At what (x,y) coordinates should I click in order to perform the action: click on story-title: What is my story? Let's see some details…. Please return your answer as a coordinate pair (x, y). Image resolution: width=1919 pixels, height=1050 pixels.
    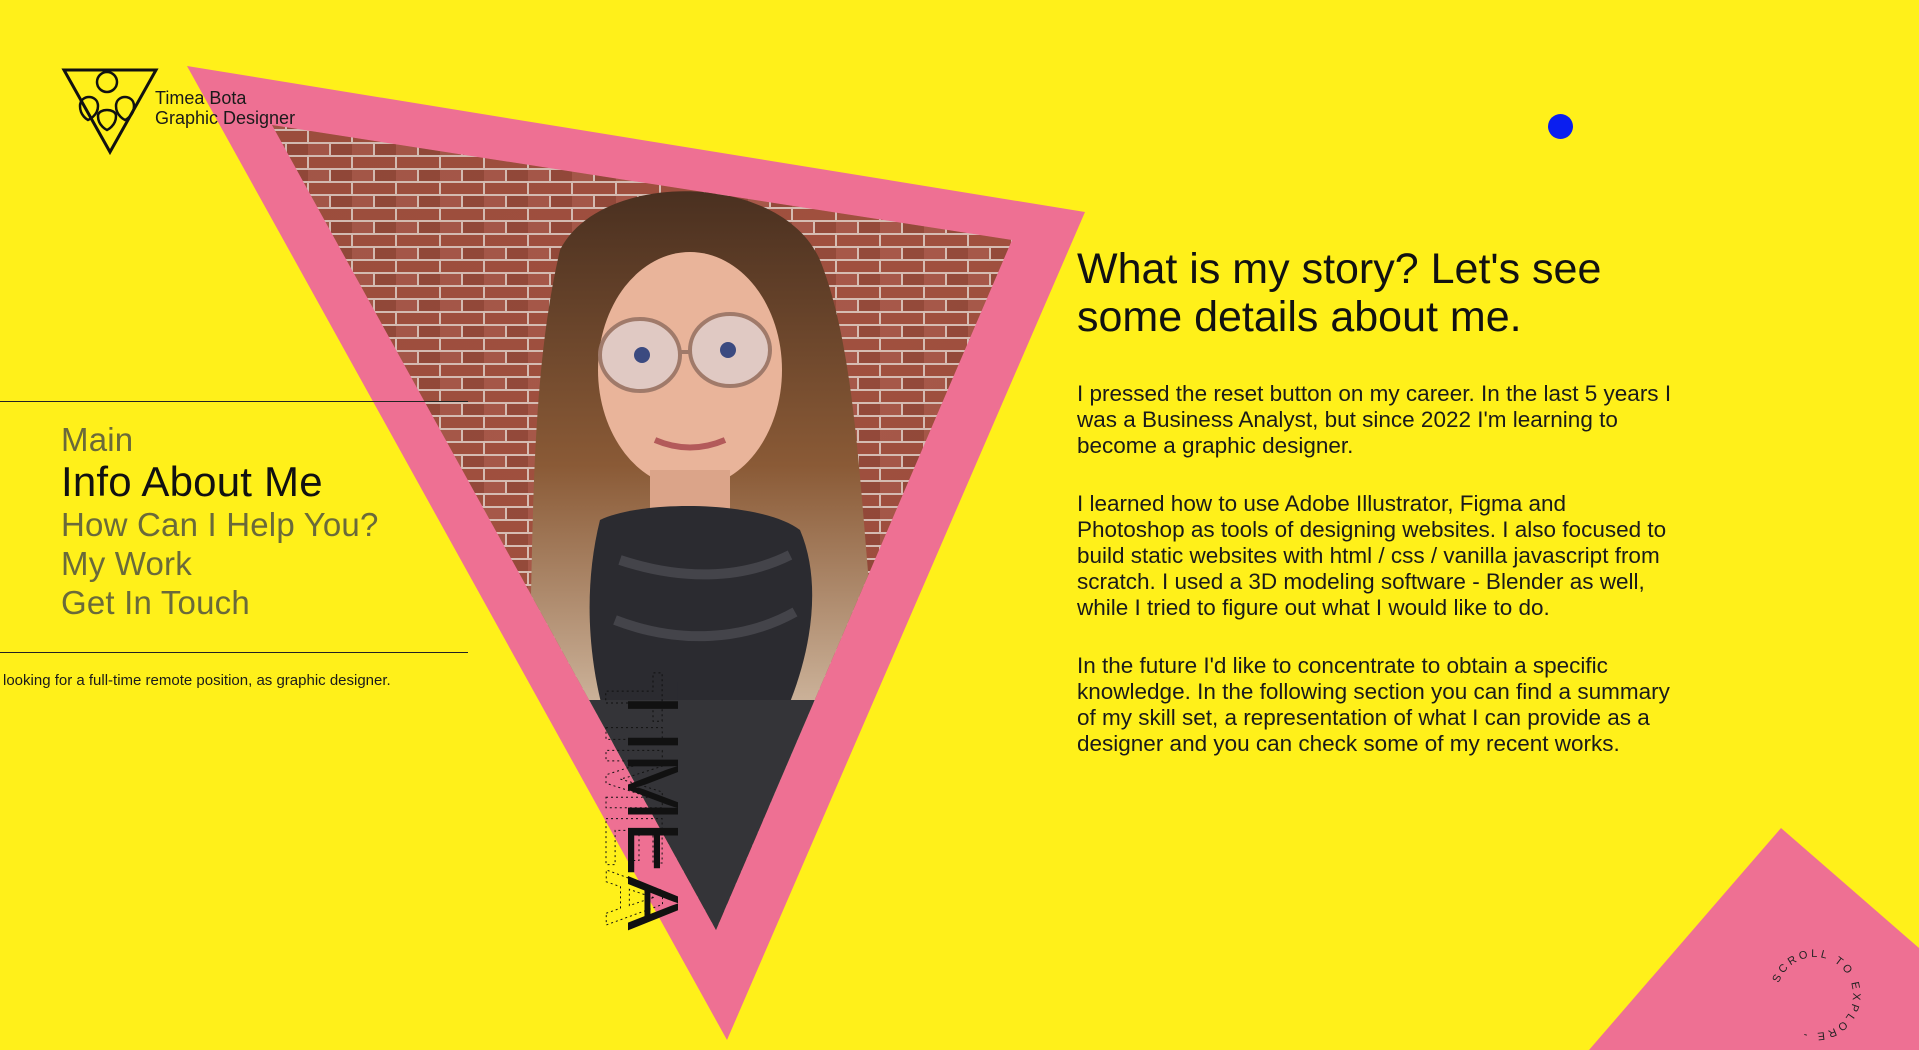
    Looking at the image, I should click on (1339, 293).